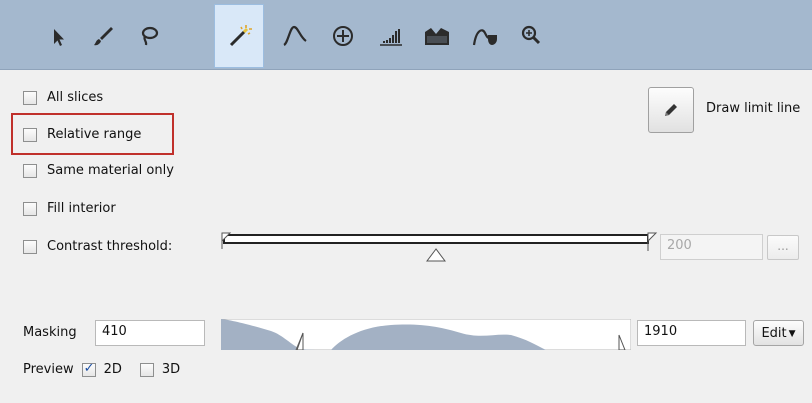 This screenshot has height=403, width=812. Describe the element at coordinates (150, 333) in the screenshot. I see `masking-min-input: 410` at that location.